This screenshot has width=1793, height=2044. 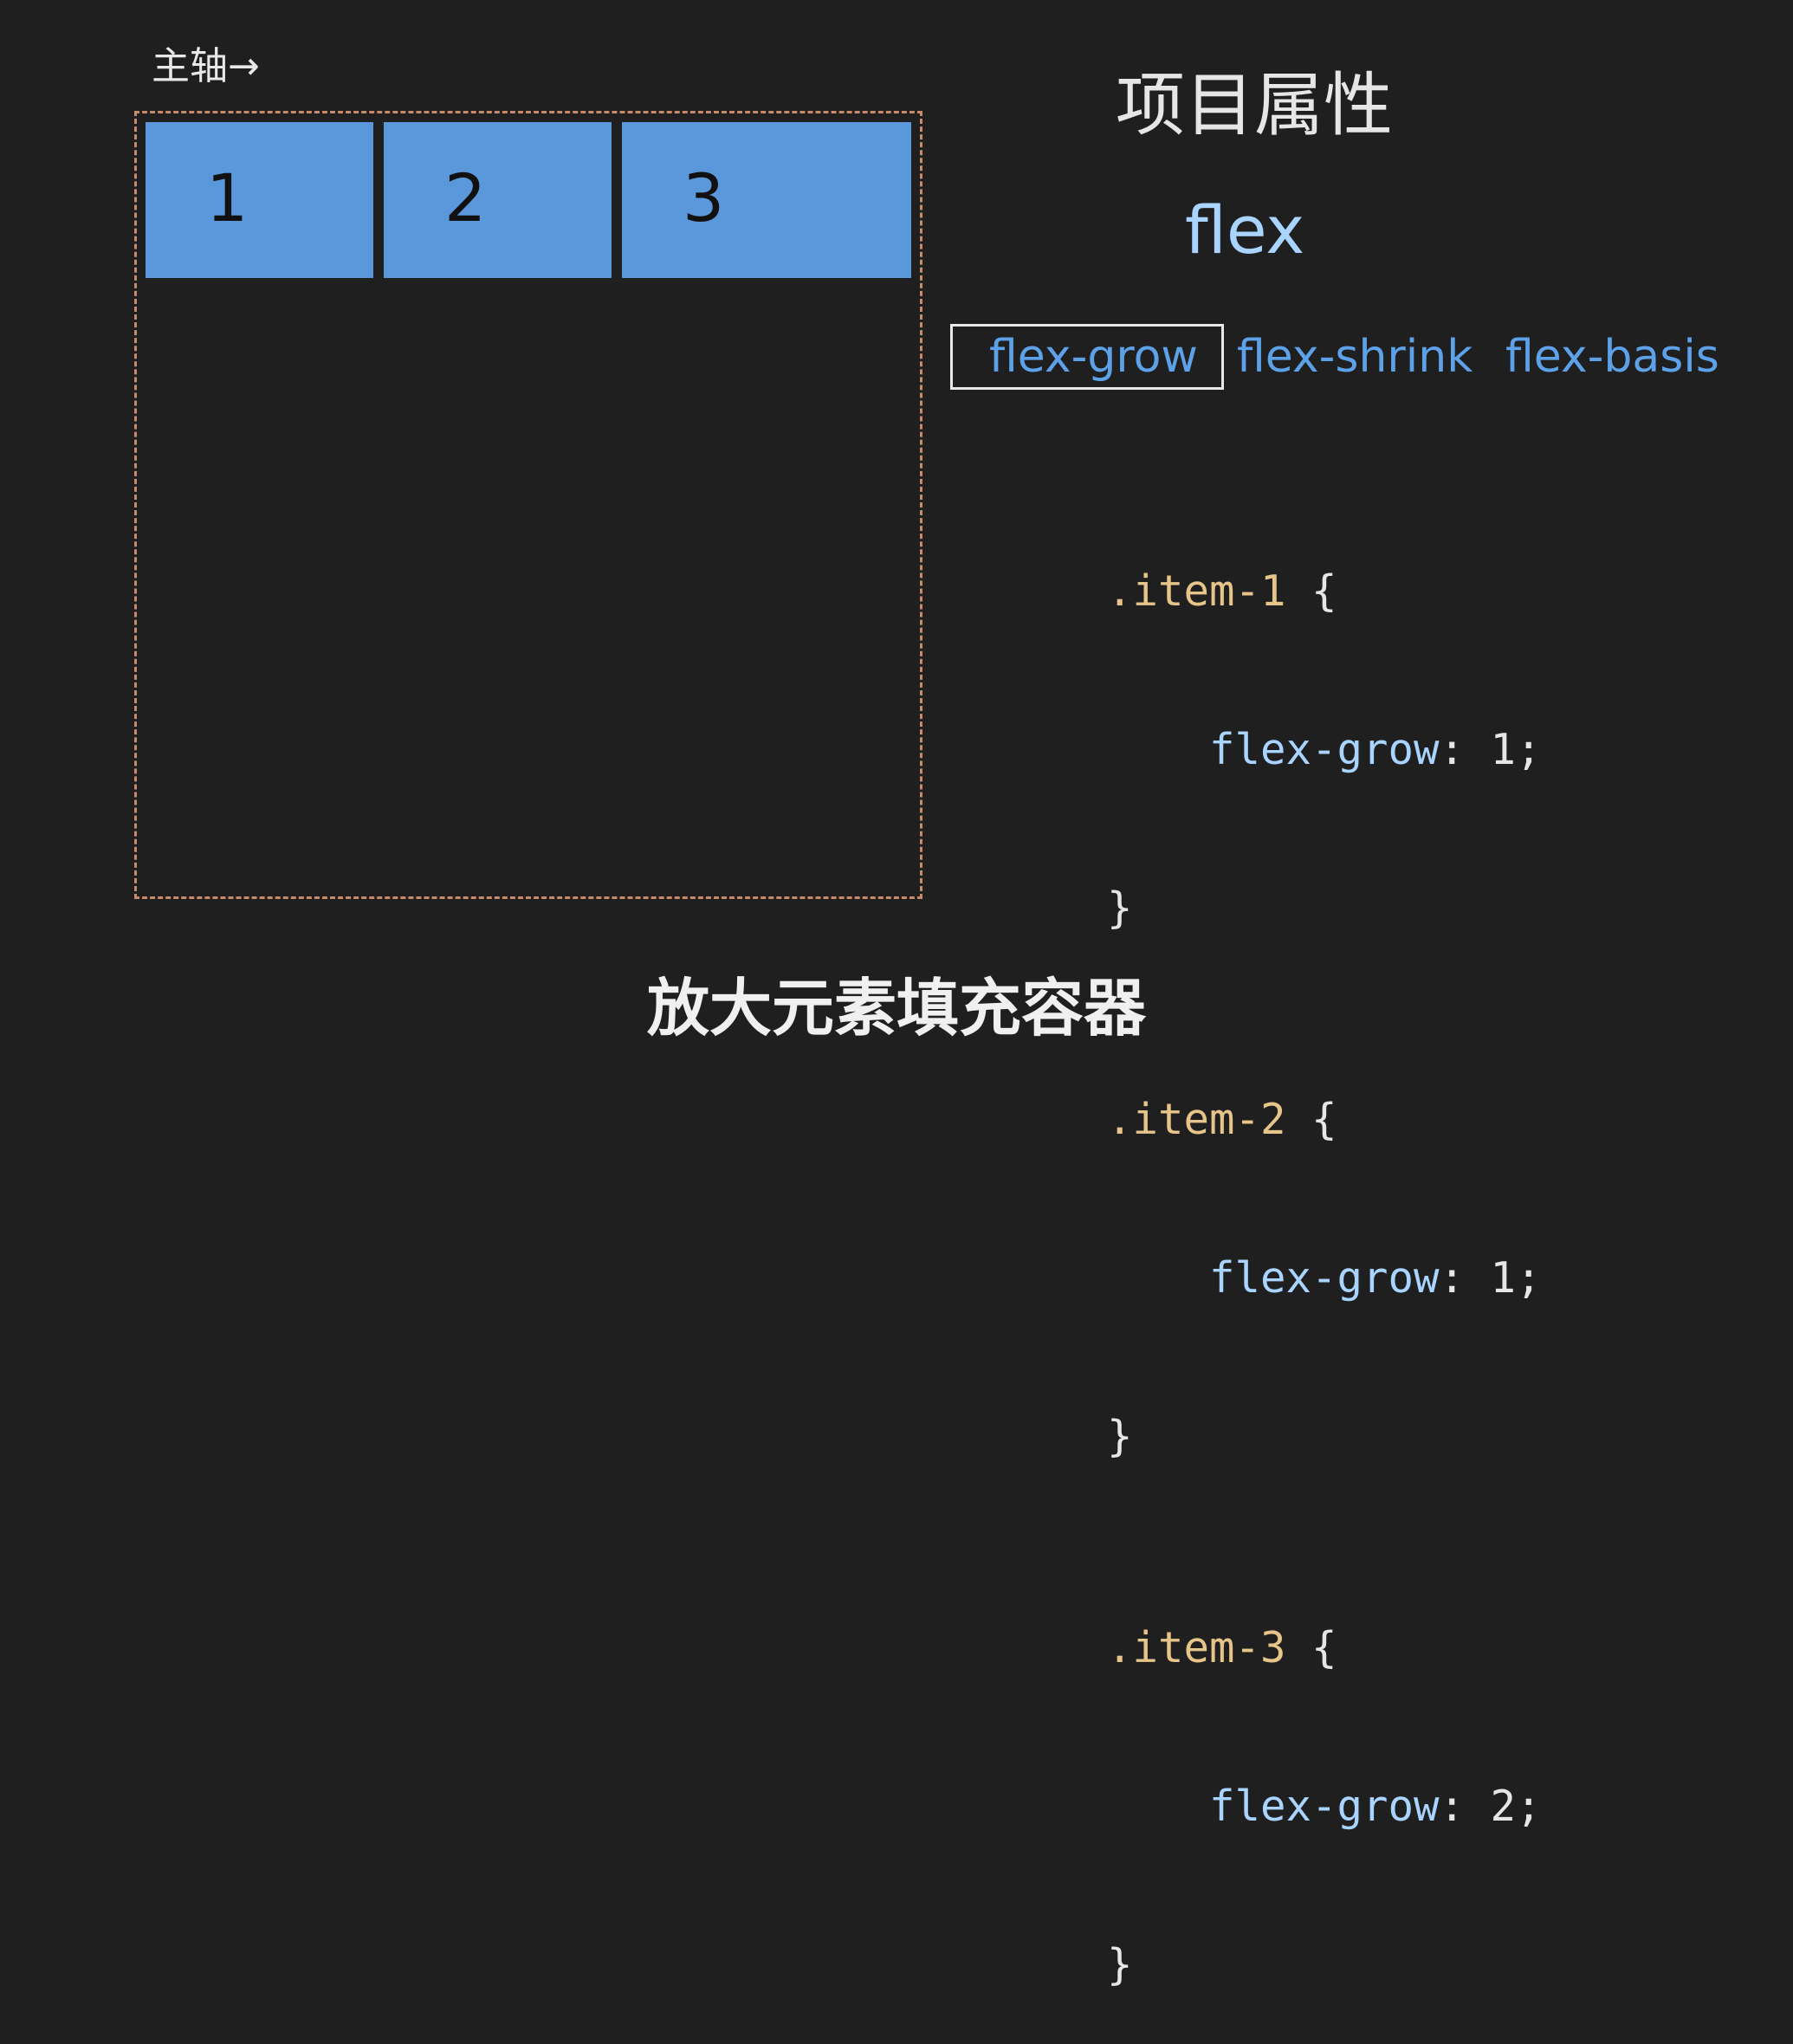 I want to click on code-line: flex-grow: 2;, so click(x=1324, y=1806).